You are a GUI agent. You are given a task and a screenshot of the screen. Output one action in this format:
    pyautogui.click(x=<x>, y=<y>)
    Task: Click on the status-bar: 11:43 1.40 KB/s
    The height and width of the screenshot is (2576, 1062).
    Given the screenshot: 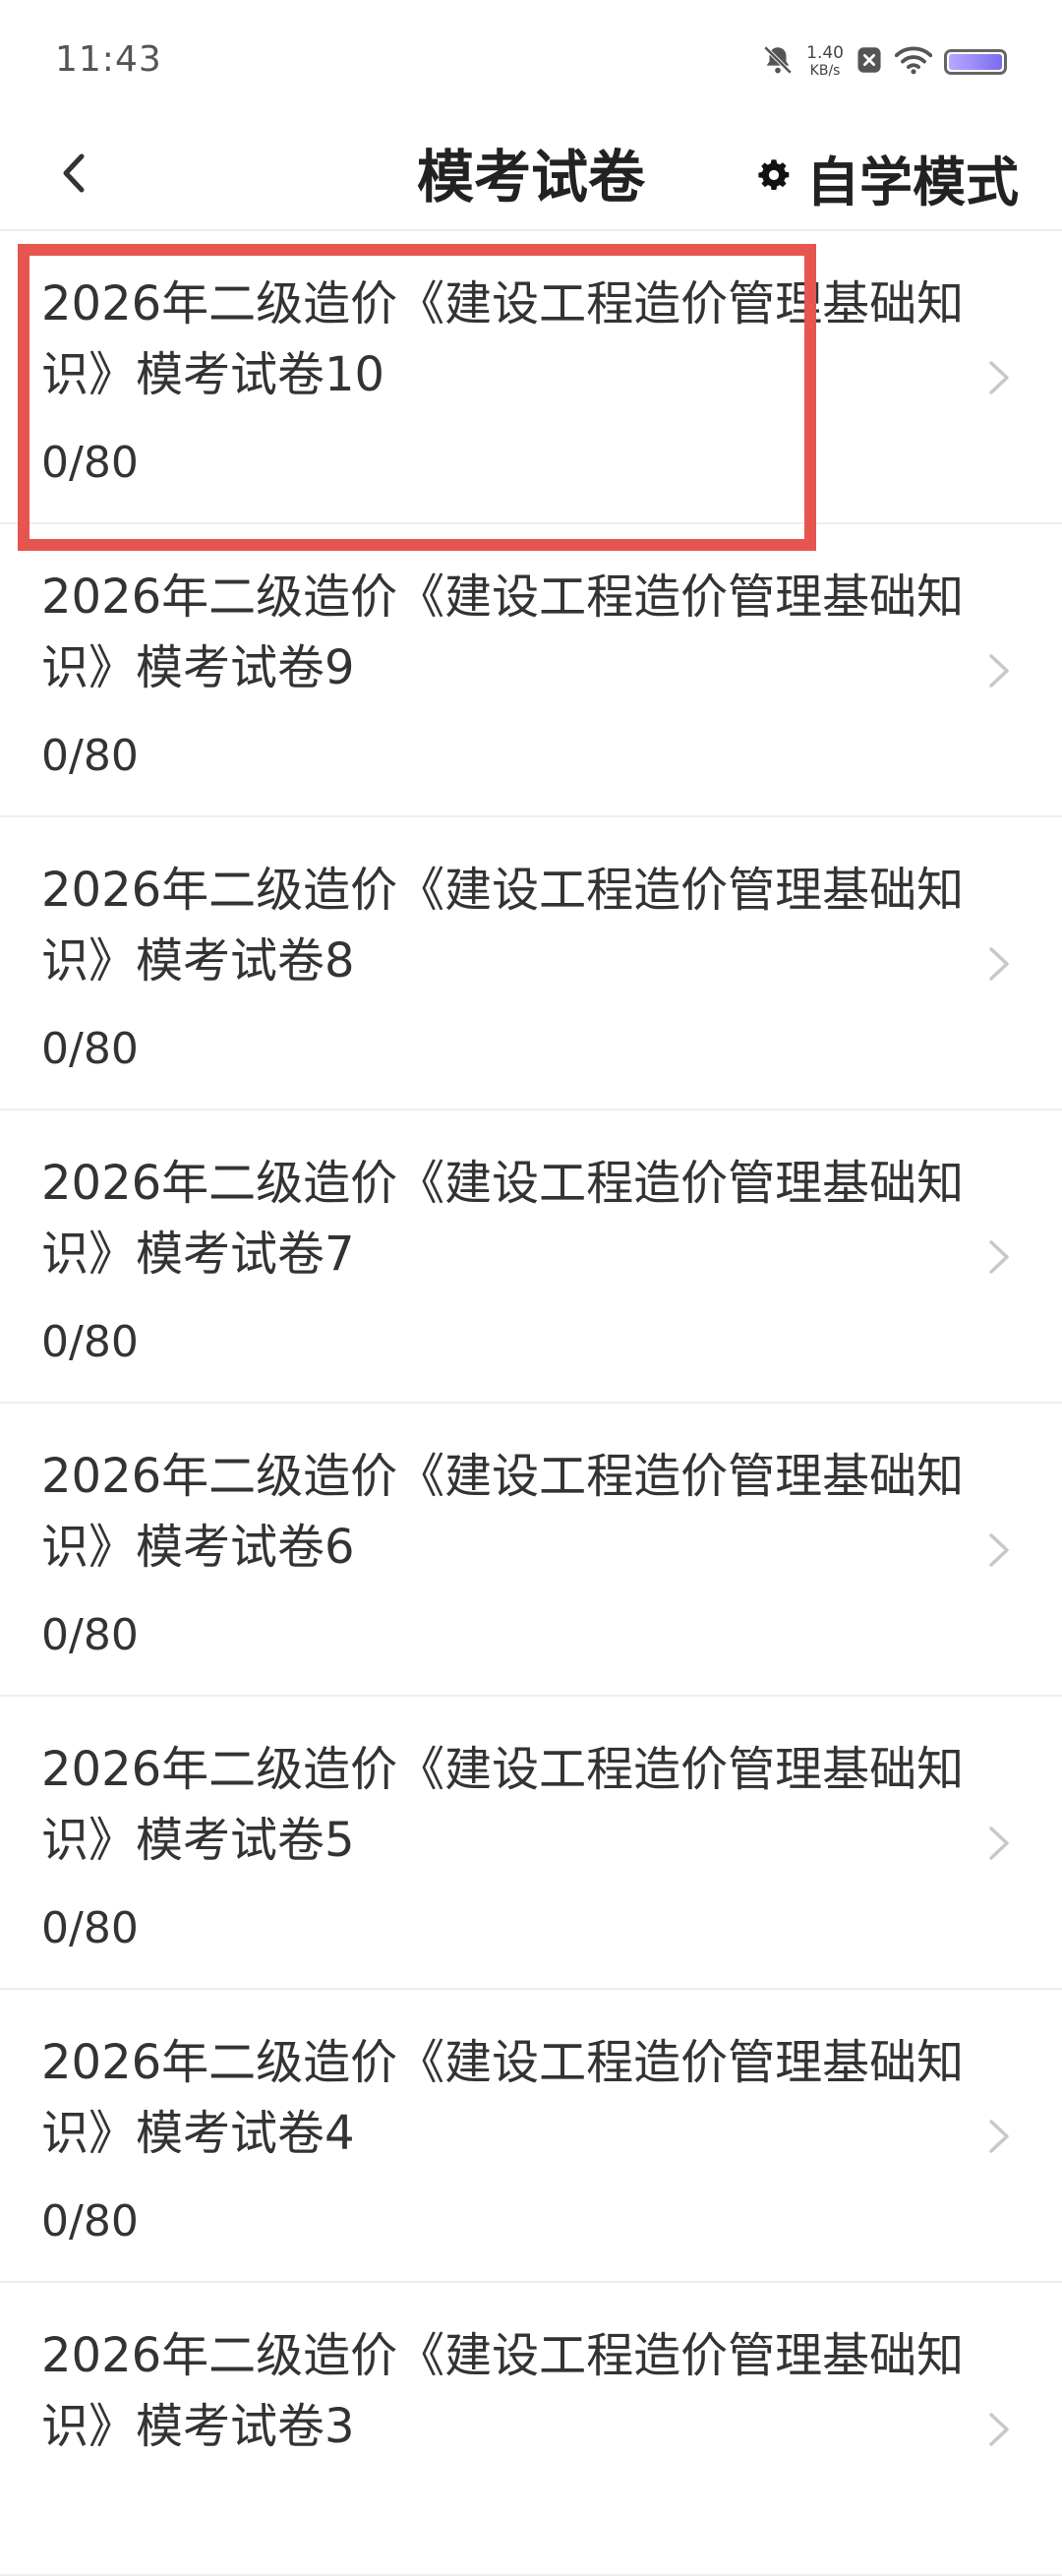 What is the action you would take?
    pyautogui.click(x=531, y=61)
    